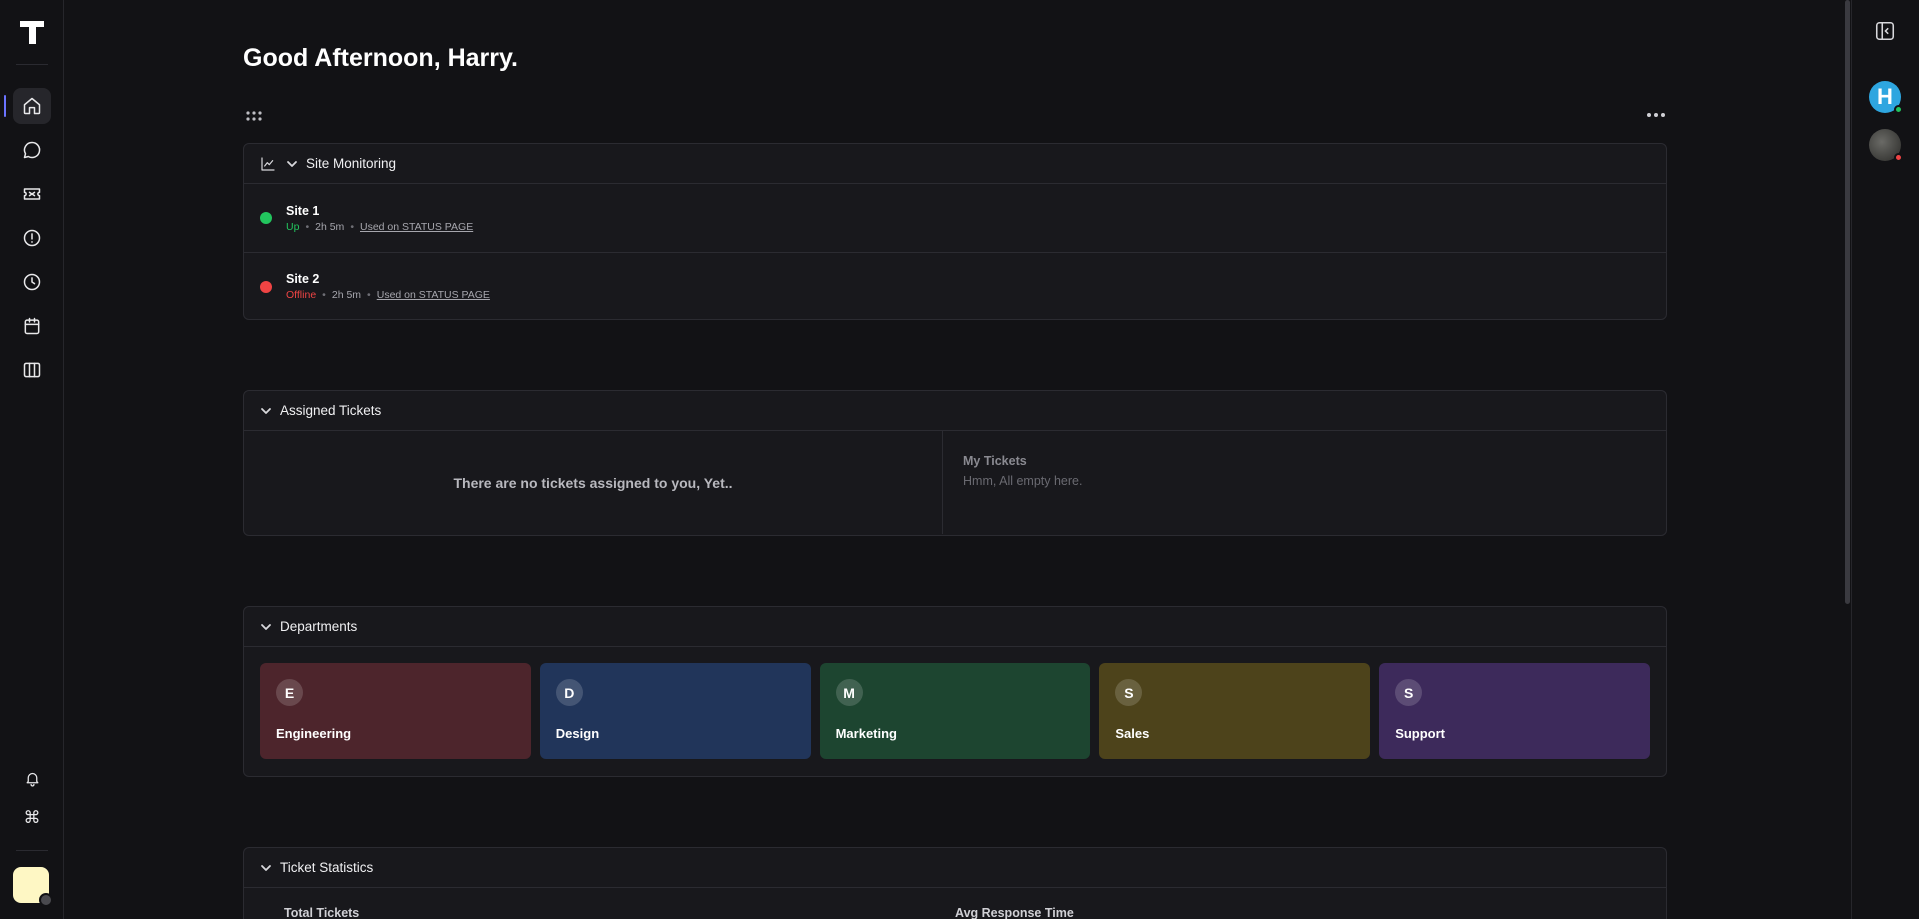 This screenshot has height=919, width=1919. What do you see at coordinates (331, 410) in the screenshot?
I see `assigned-tickets-title: Assigned Tickets` at bounding box center [331, 410].